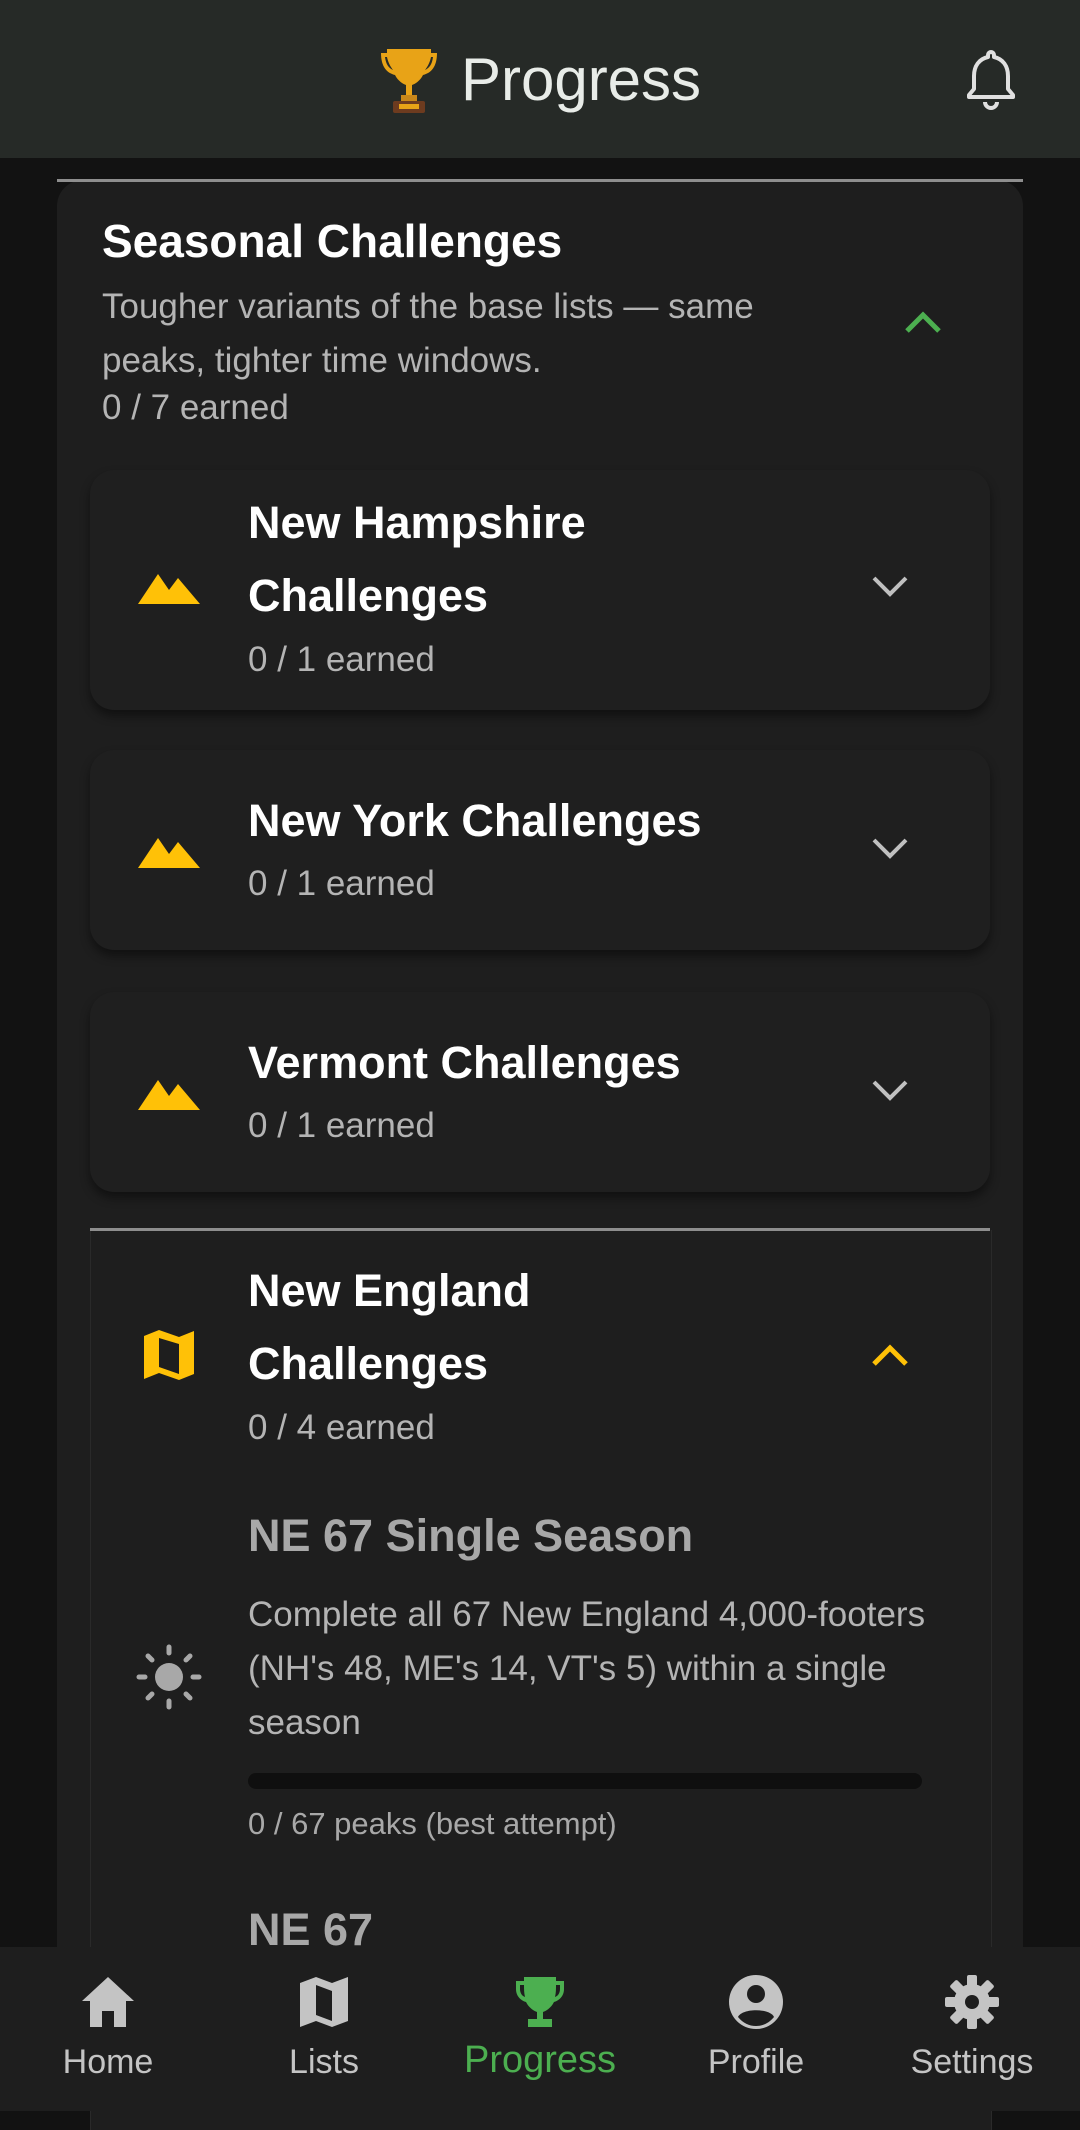 Image resolution: width=1080 pixels, height=2130 pixels. I want to click on challenge-progress-bar, so click(585, 1781).